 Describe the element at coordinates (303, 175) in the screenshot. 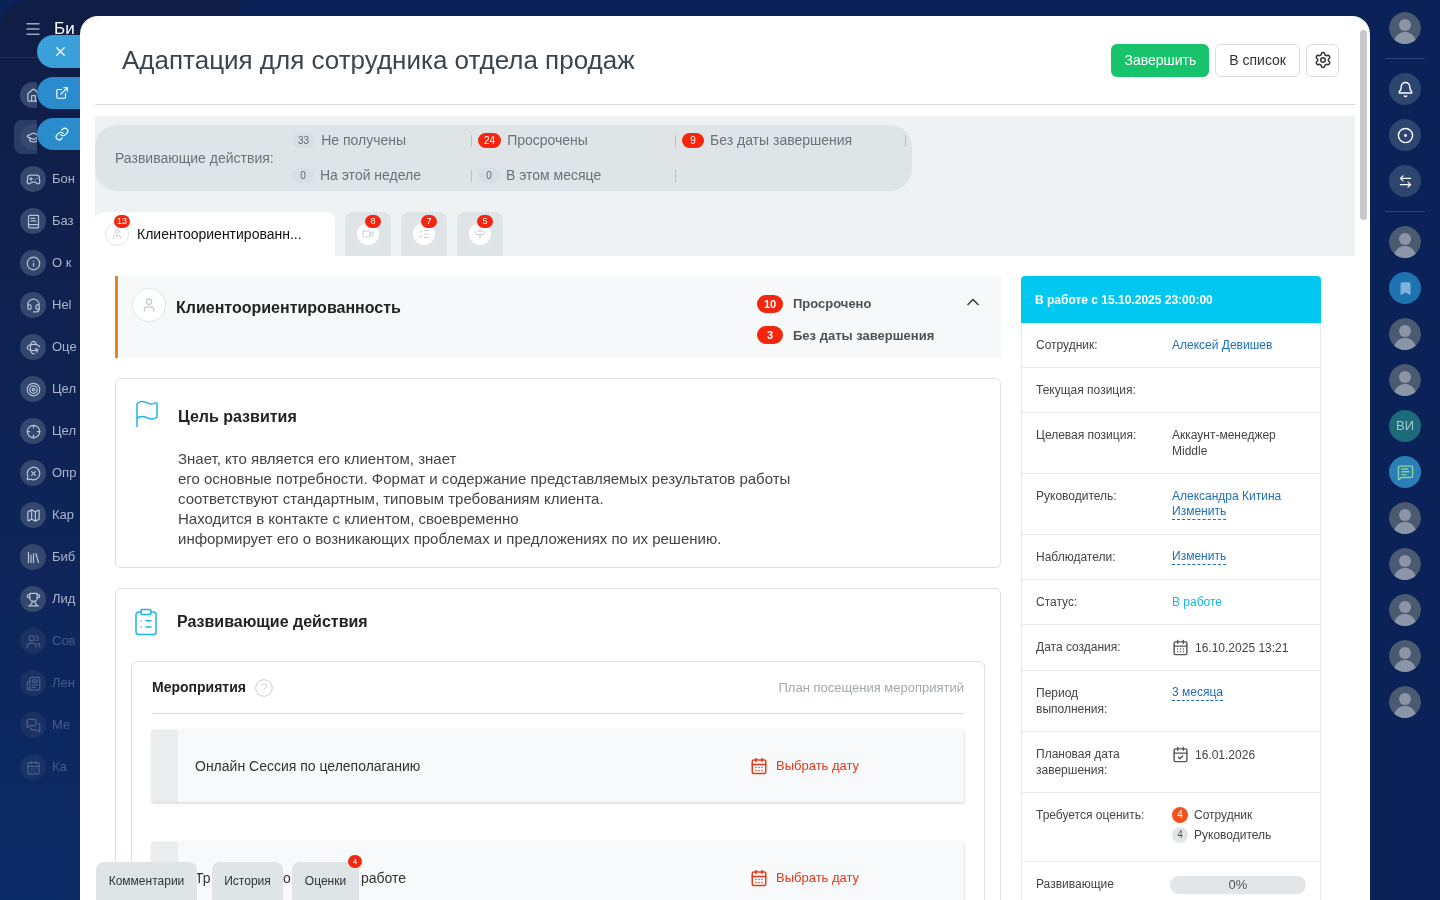

I see `count-badge: 0` at that location.